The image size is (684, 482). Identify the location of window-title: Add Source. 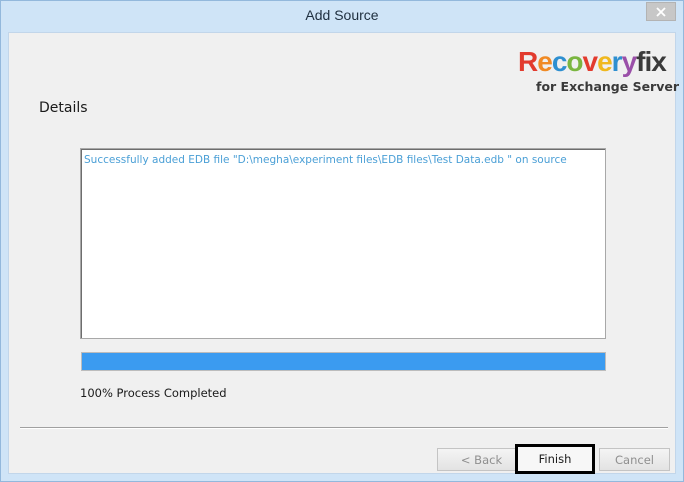
(342, 15).